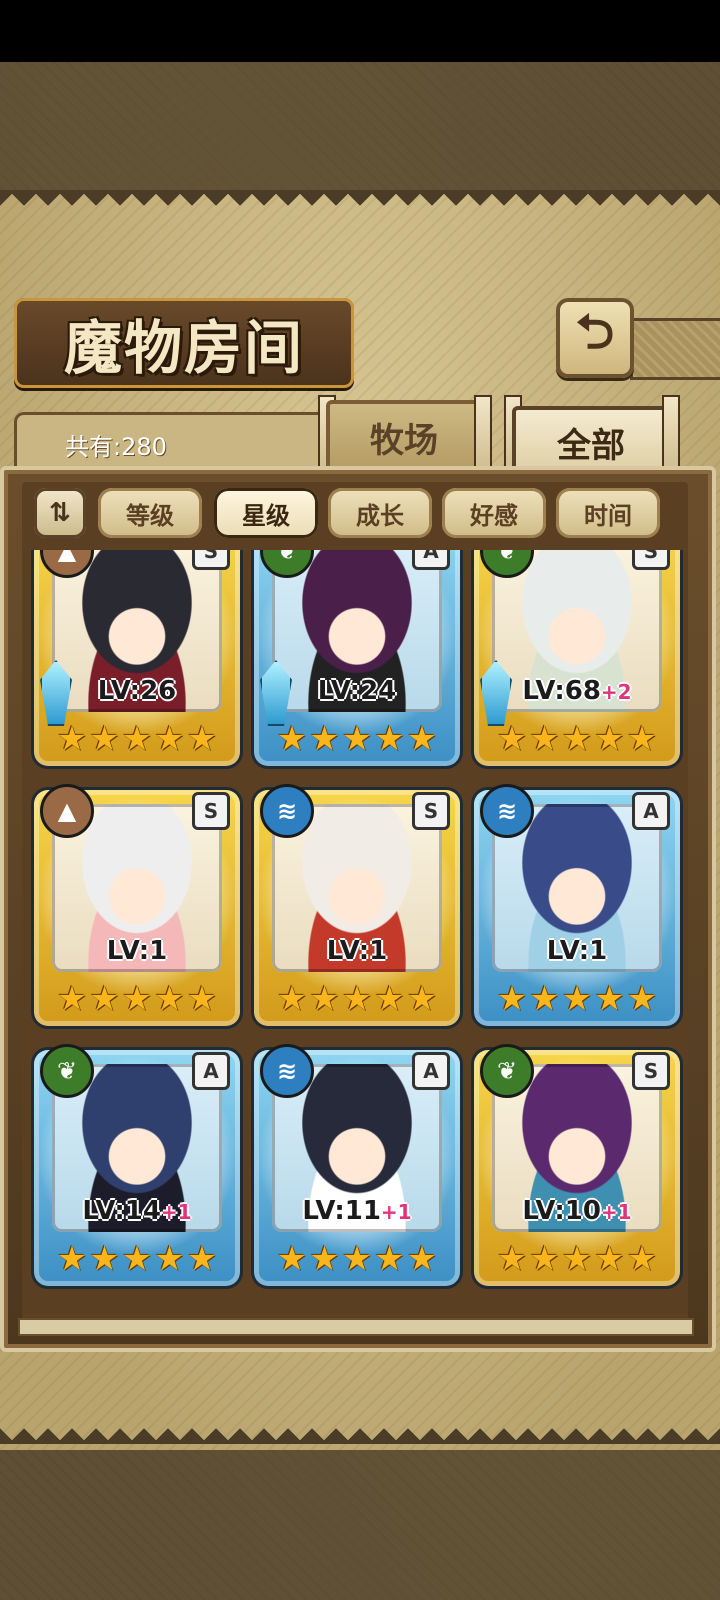  Describe the element at coordinates (561, 1211) in the screenshot. I see `level-text: LV:10` at that location.